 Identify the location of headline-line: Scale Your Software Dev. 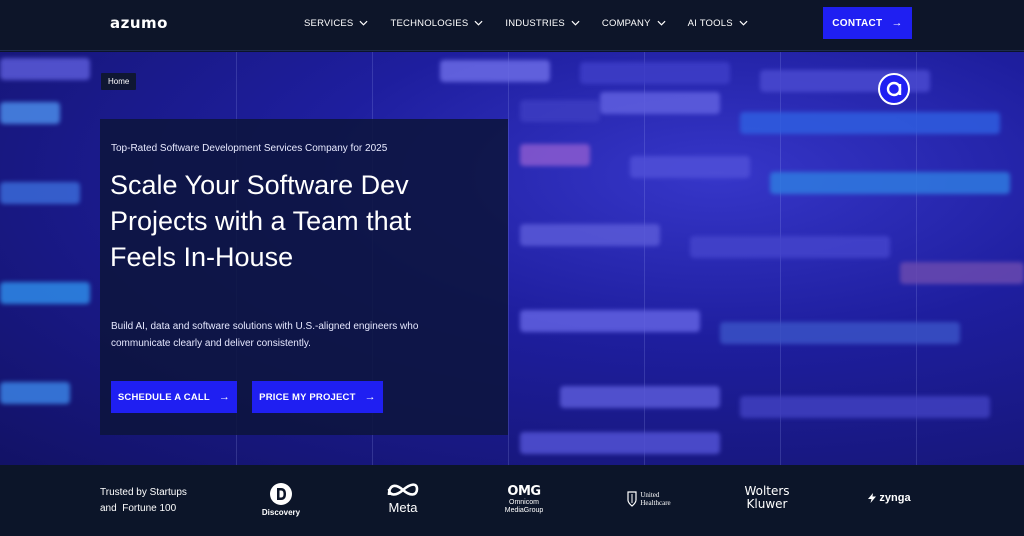
(259, 185).